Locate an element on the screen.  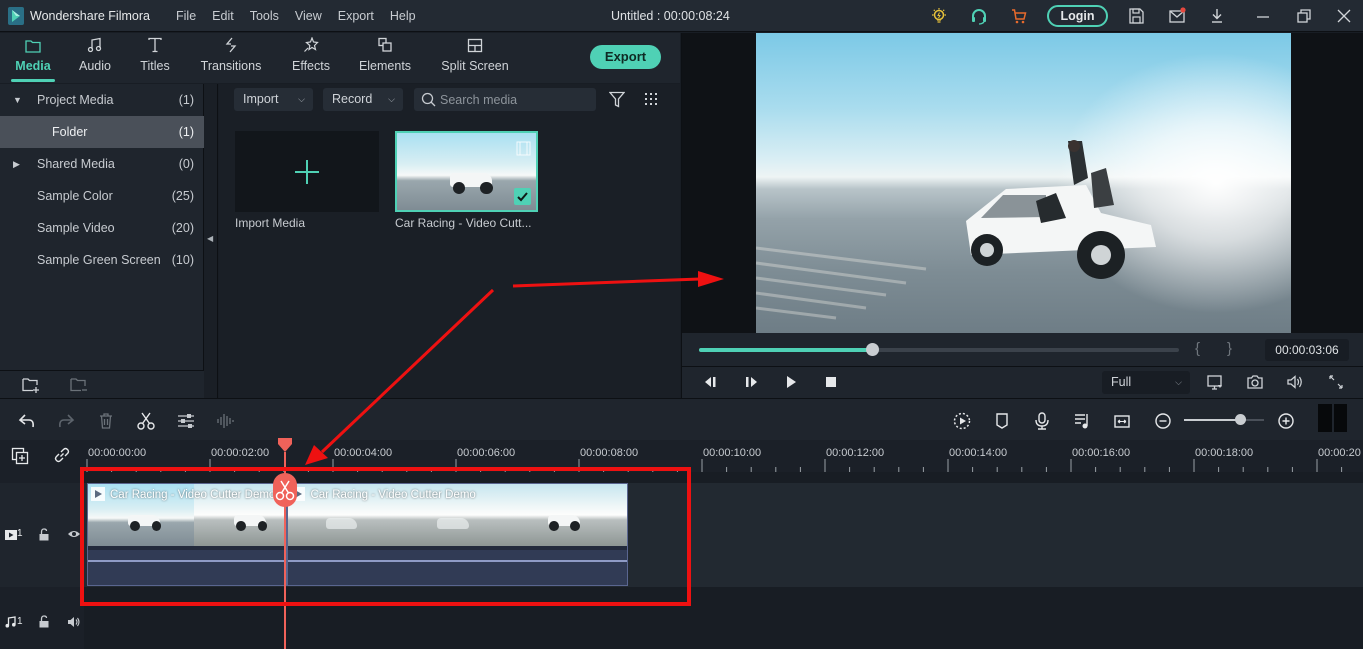
stop-icon is located at coordinates (831, 382).